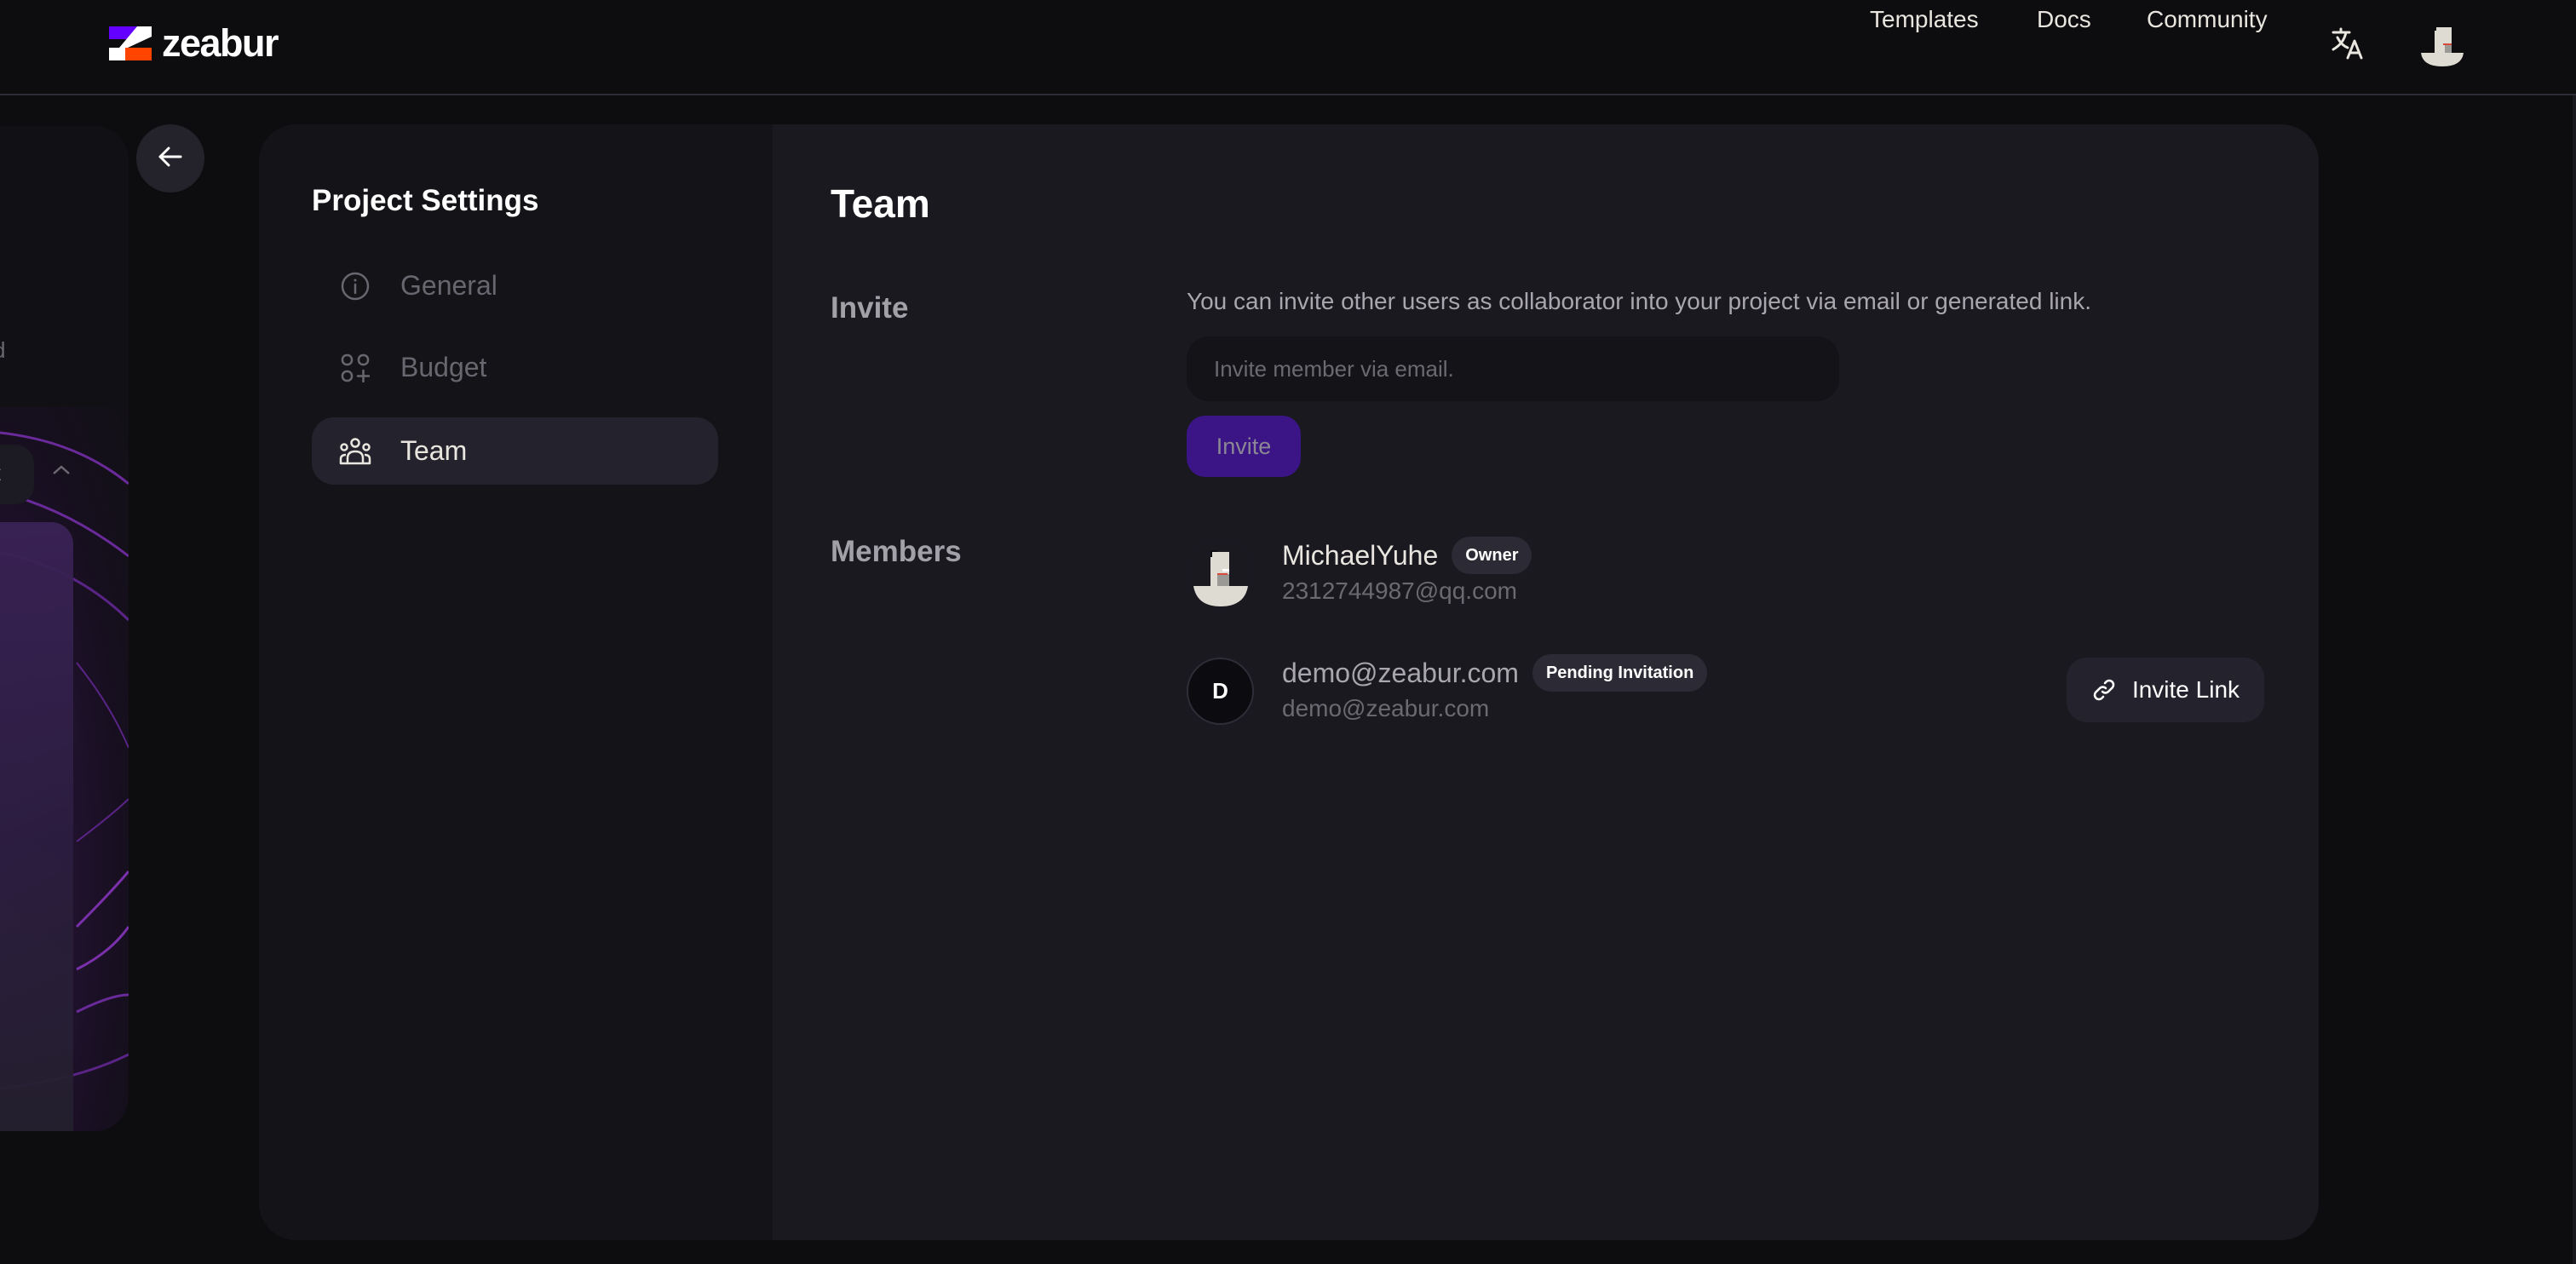  What do you see at coordinates (434, 450) in the screenshot?
I see `sidebar-item-label: Team` at bounding box center [434, 450].